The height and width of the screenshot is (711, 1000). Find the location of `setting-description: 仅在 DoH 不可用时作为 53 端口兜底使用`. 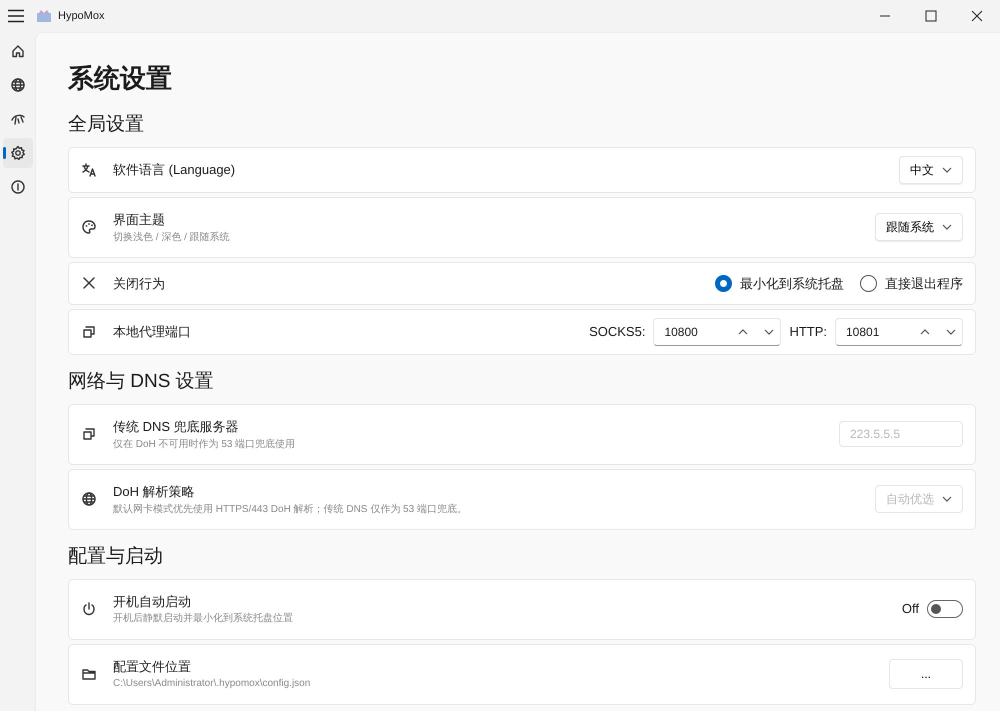

setting-description: 仅在 DoH 不可用时作为 53 端口兜底使用 is located at coordinates (204, 445).